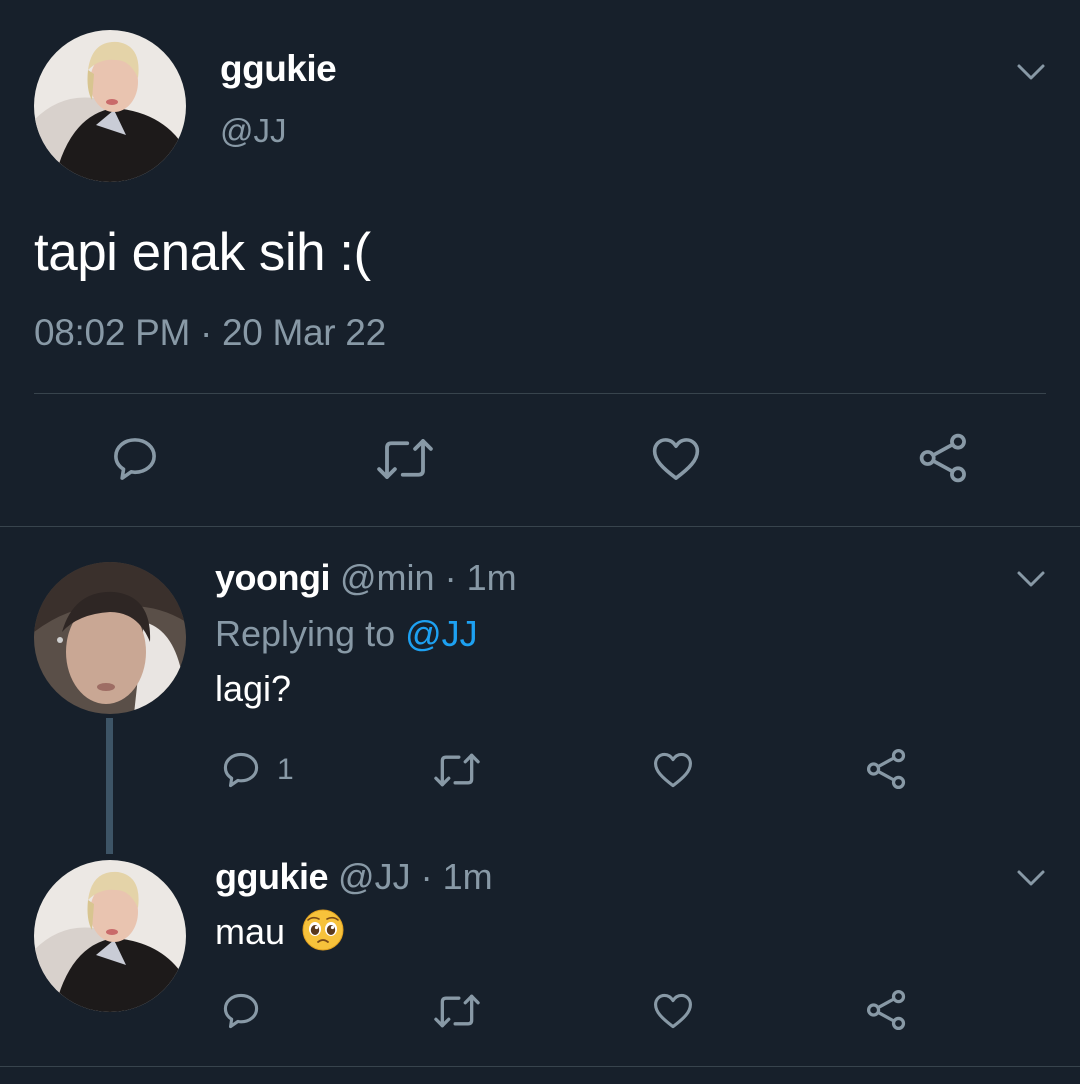 Image resolution: width=1080 pixels, height=1084 pixels. I want to click on reply-header: yoongi @min · 1m, so click(366, 578).